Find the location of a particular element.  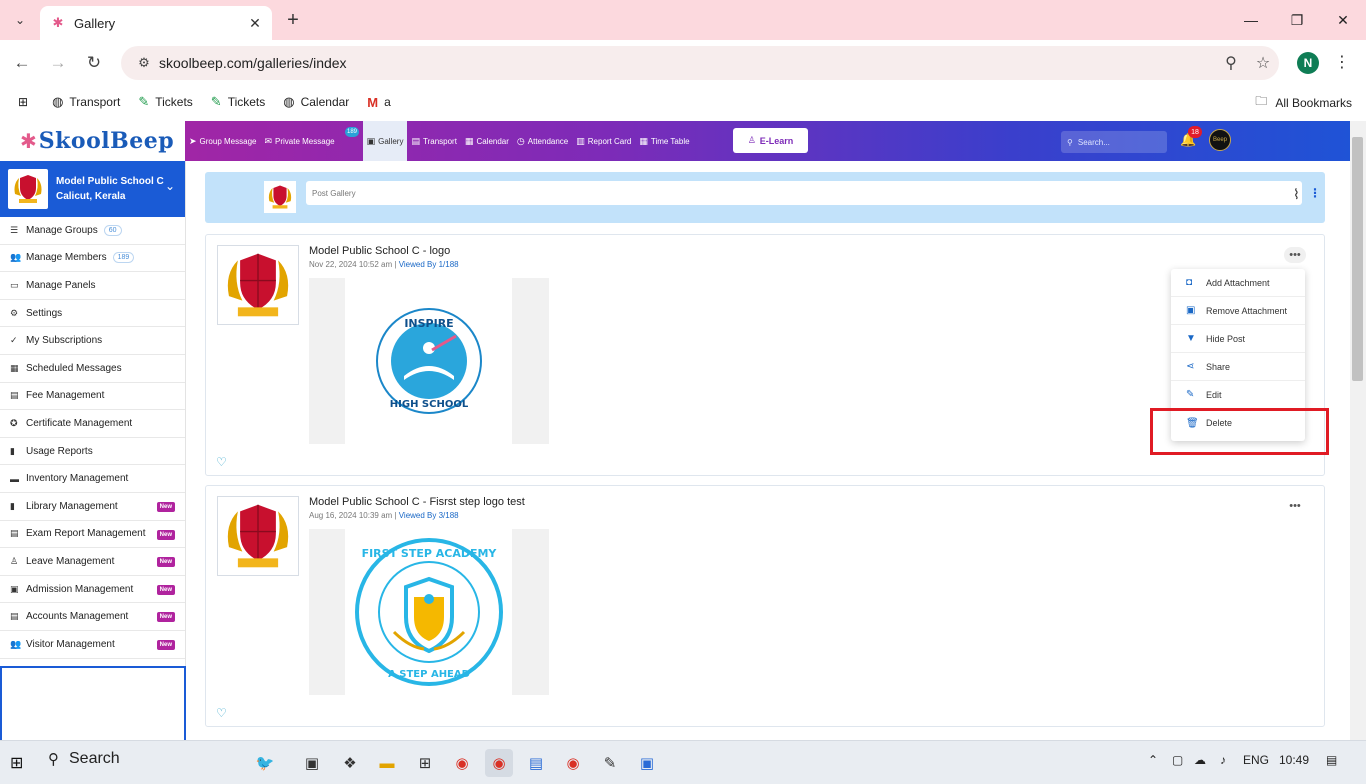

menu-edit: ✎ Edit is located at coordinates (1238, 395).